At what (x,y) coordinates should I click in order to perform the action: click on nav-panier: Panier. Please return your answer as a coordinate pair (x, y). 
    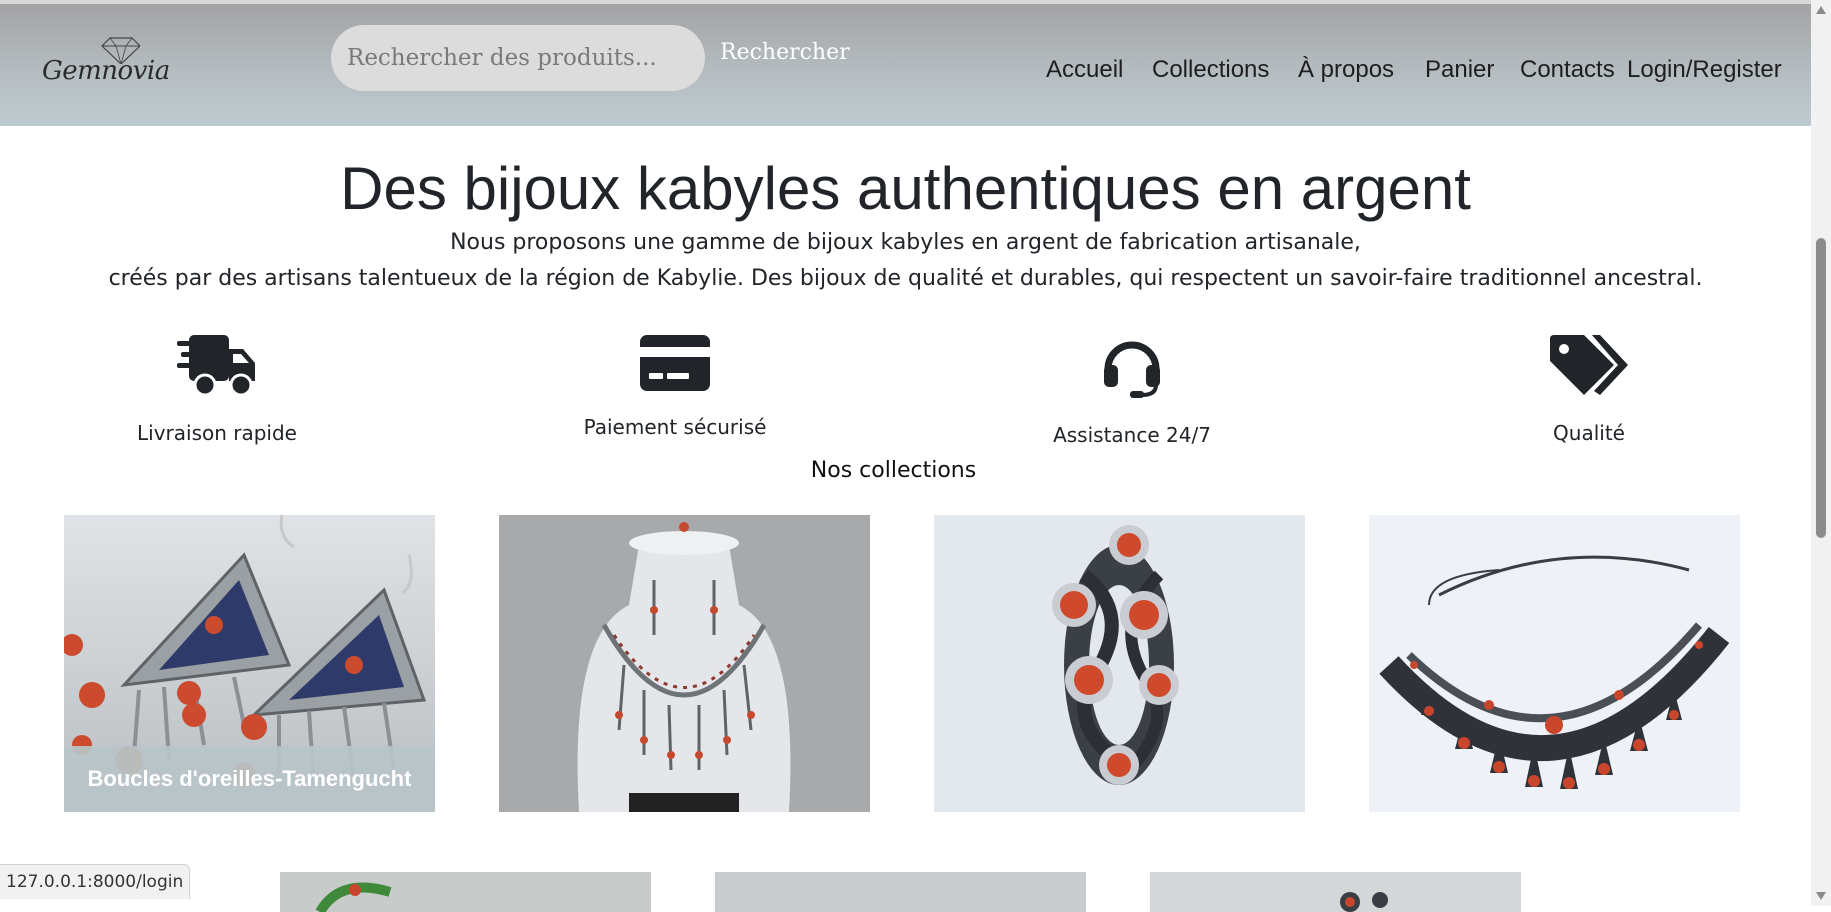
    Looking at the image, I should click on (1459, 70).